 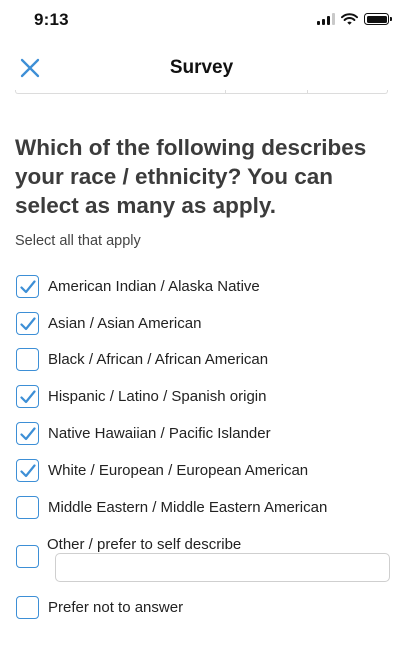 What do you see at coordinates (201, 22) in the screenshot?
I see `status-bar: 9:13` at bounding box center [201, 22].